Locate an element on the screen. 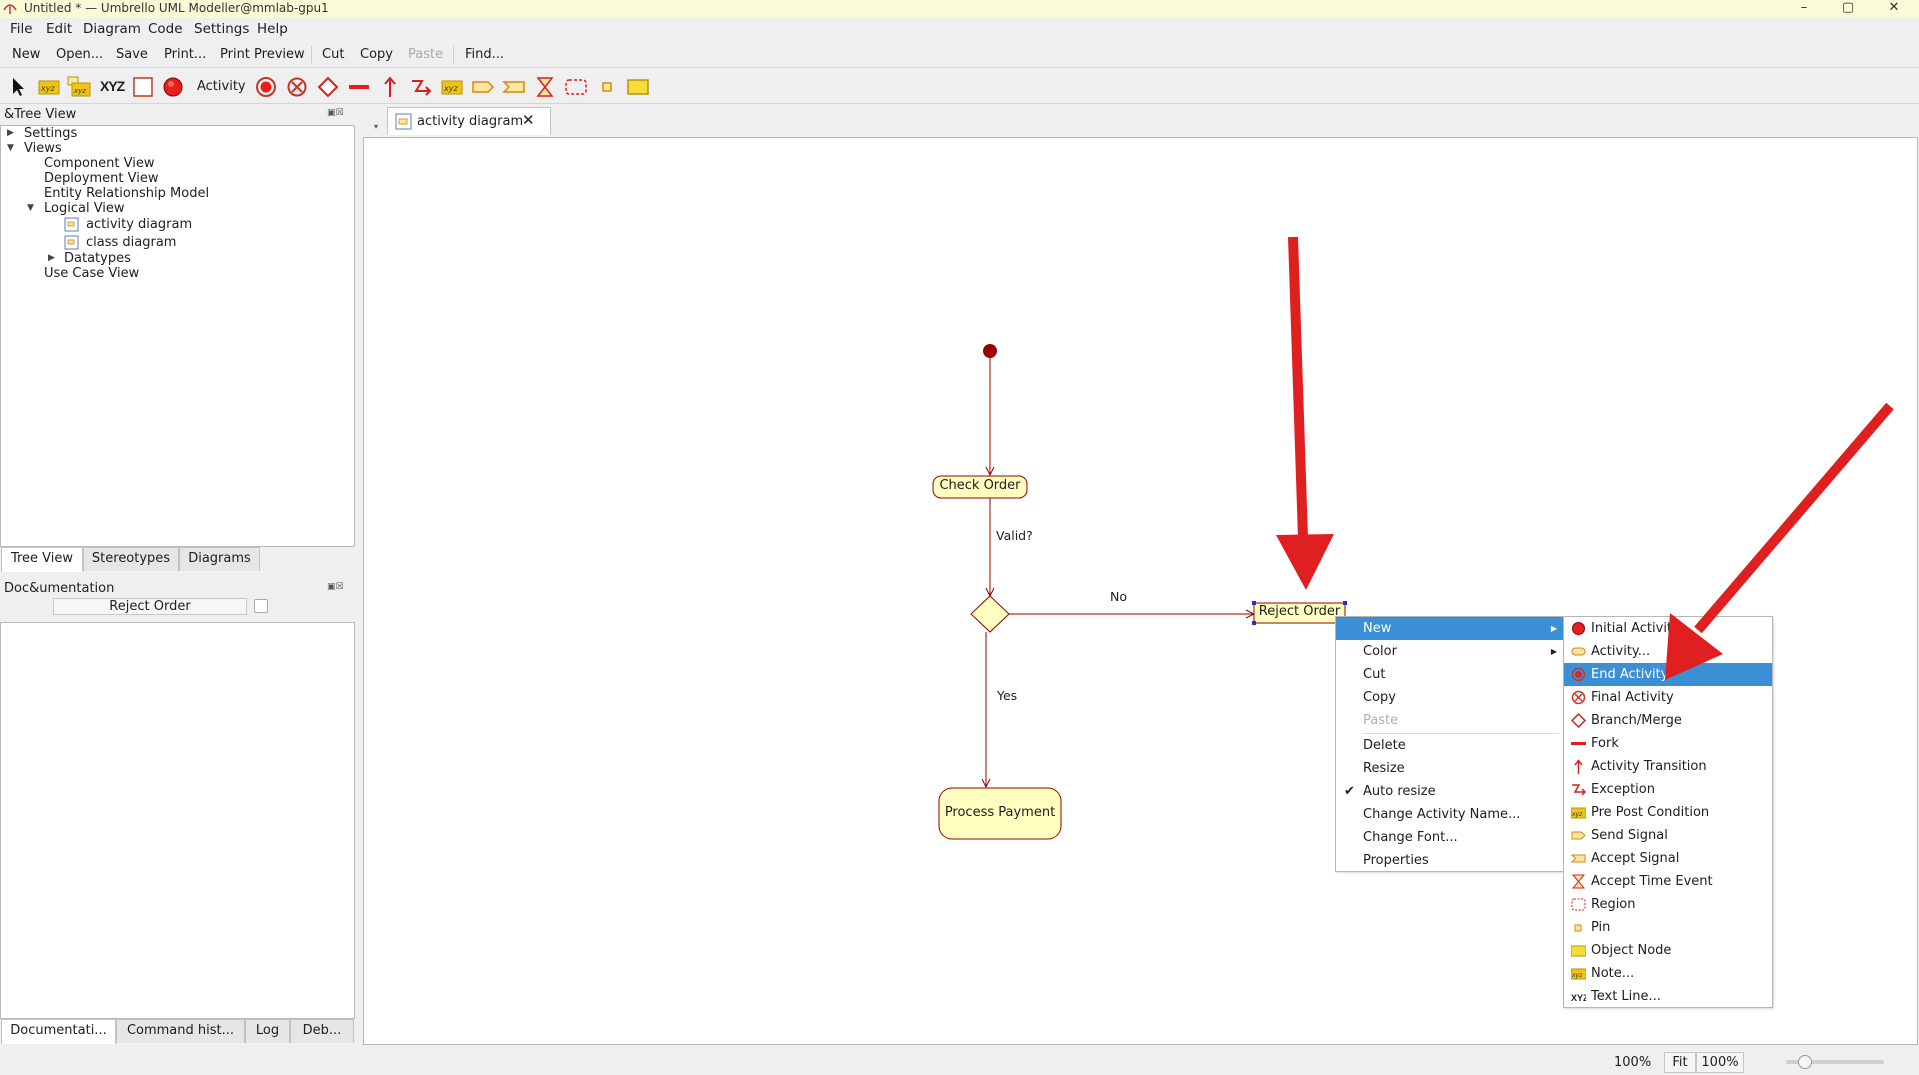 The image size is (1919, 1075). yes-guard-label: Yes is located at coordinates (1007, 695).